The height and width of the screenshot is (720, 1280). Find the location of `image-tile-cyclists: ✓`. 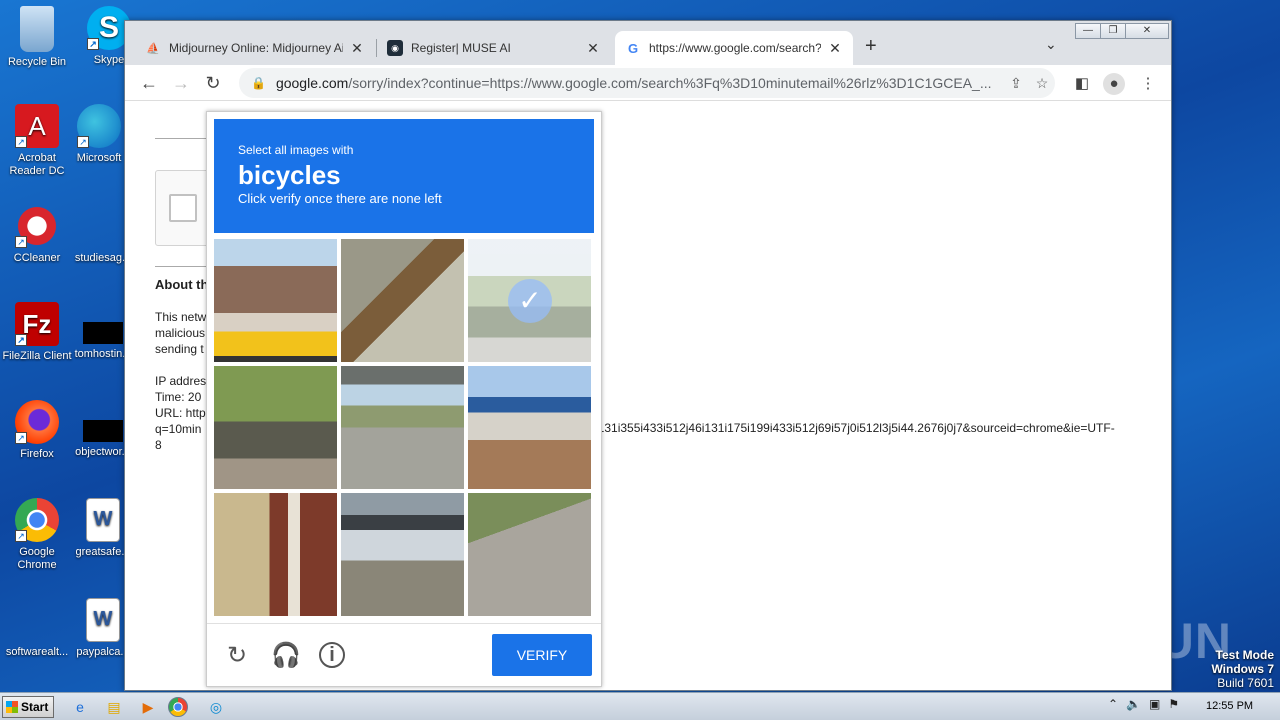

image-tile-cyclists: ✓ is located at coordinates (529, 300).